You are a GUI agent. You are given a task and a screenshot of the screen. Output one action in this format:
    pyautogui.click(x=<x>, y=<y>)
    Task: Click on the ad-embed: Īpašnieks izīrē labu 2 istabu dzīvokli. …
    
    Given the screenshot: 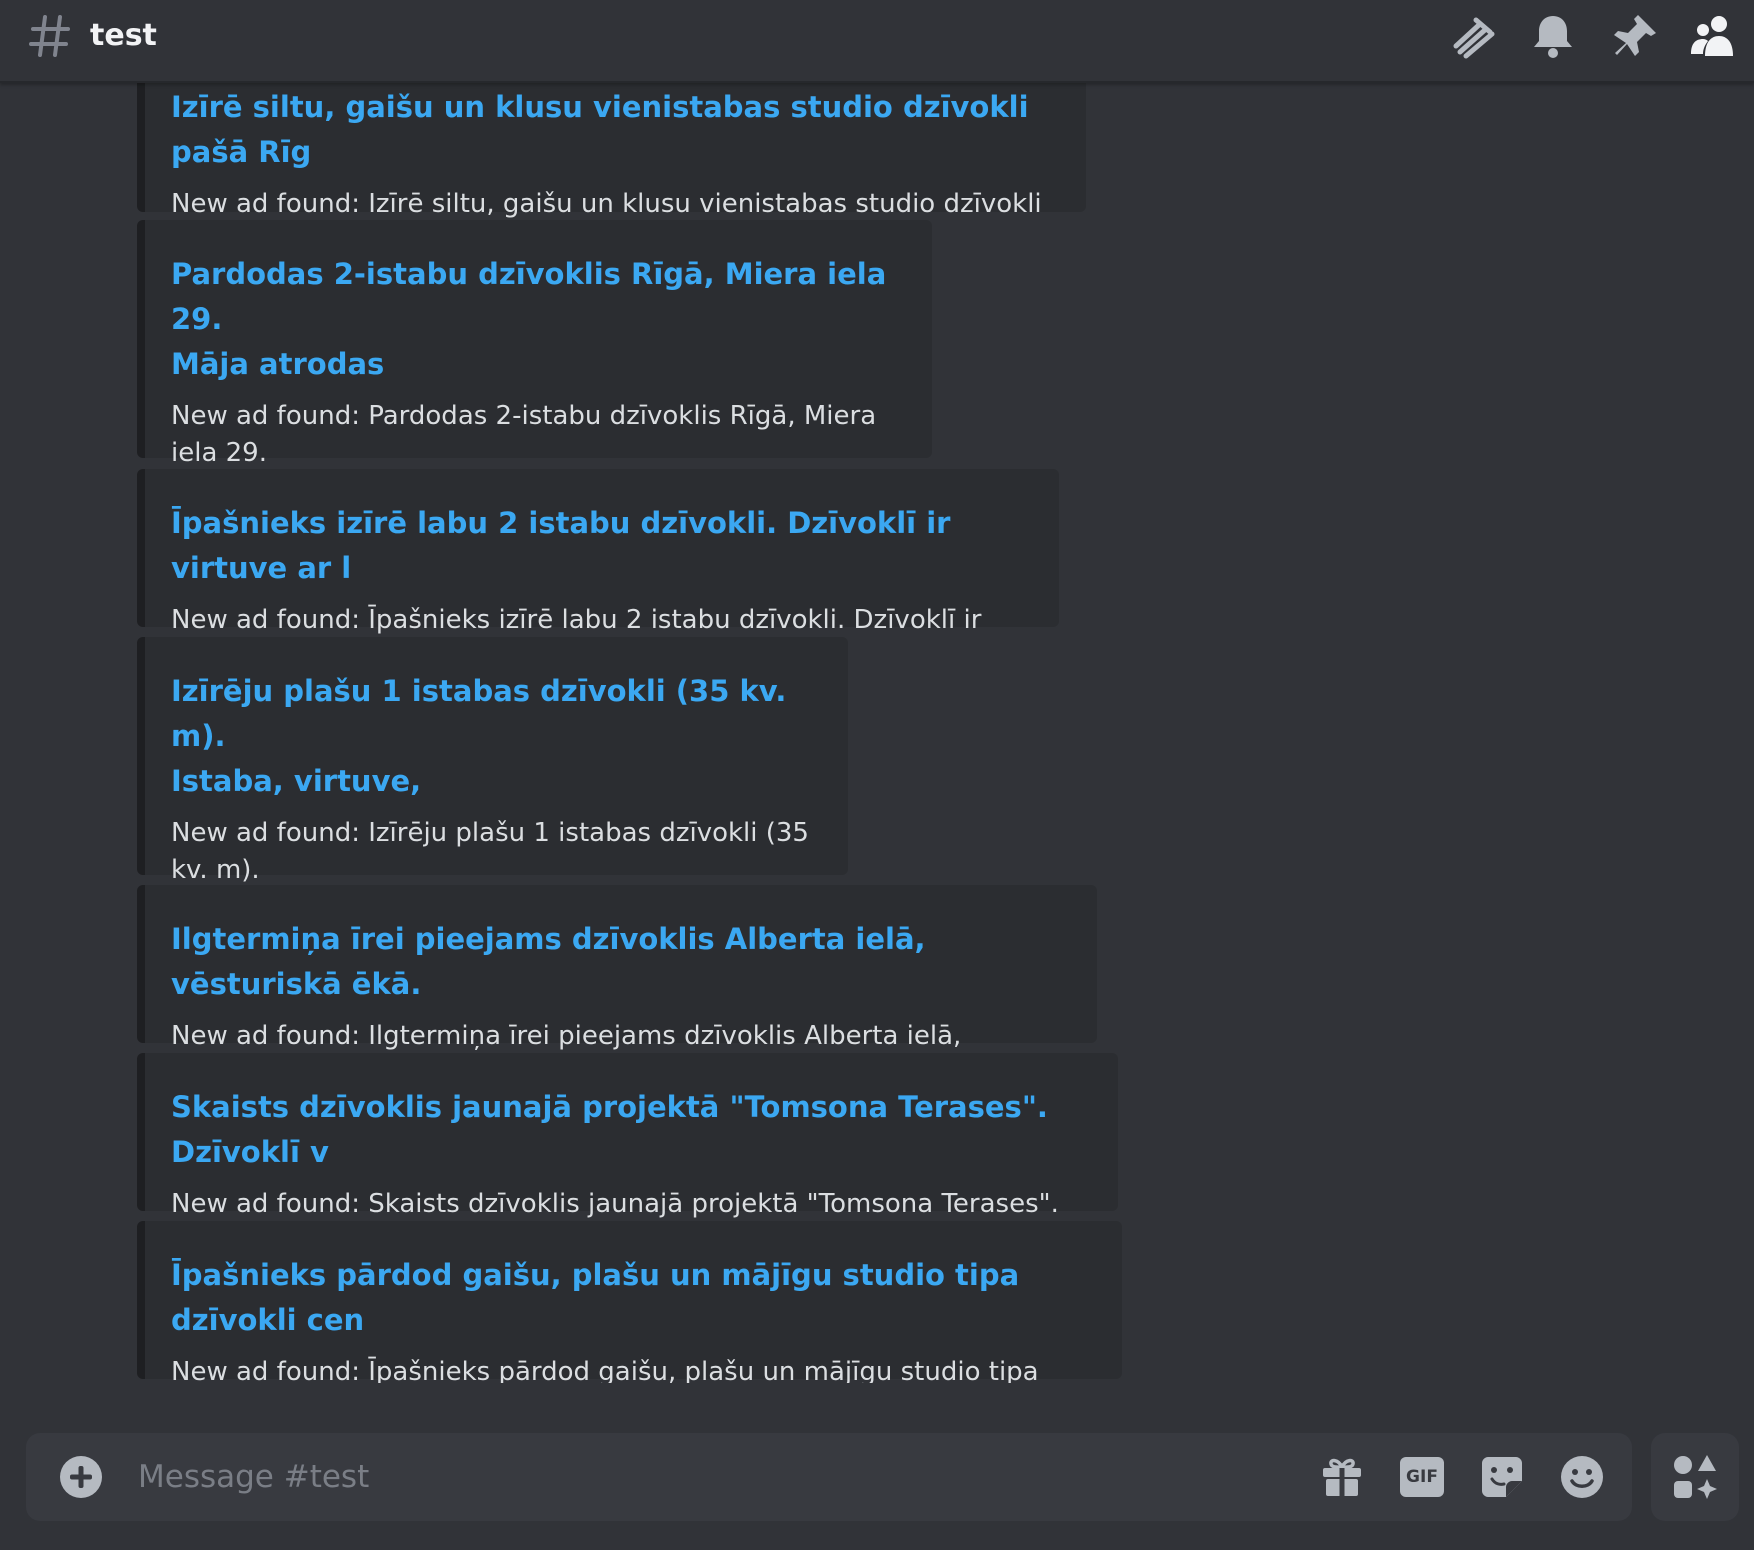 What is the action you would take?
    pyautogui.click(x=598, y=570)
    